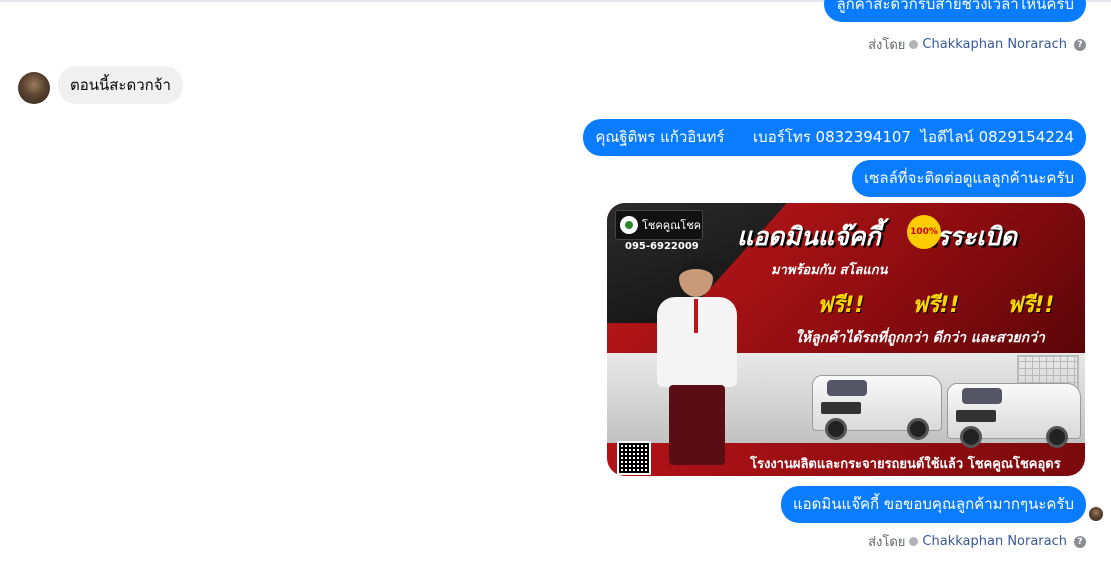 This screenshot has height=580, width=1111. What do you see at coordinates (629, 225) in the screenshot?
I see `logo-mark-icon` at bounding box center [629, 225].